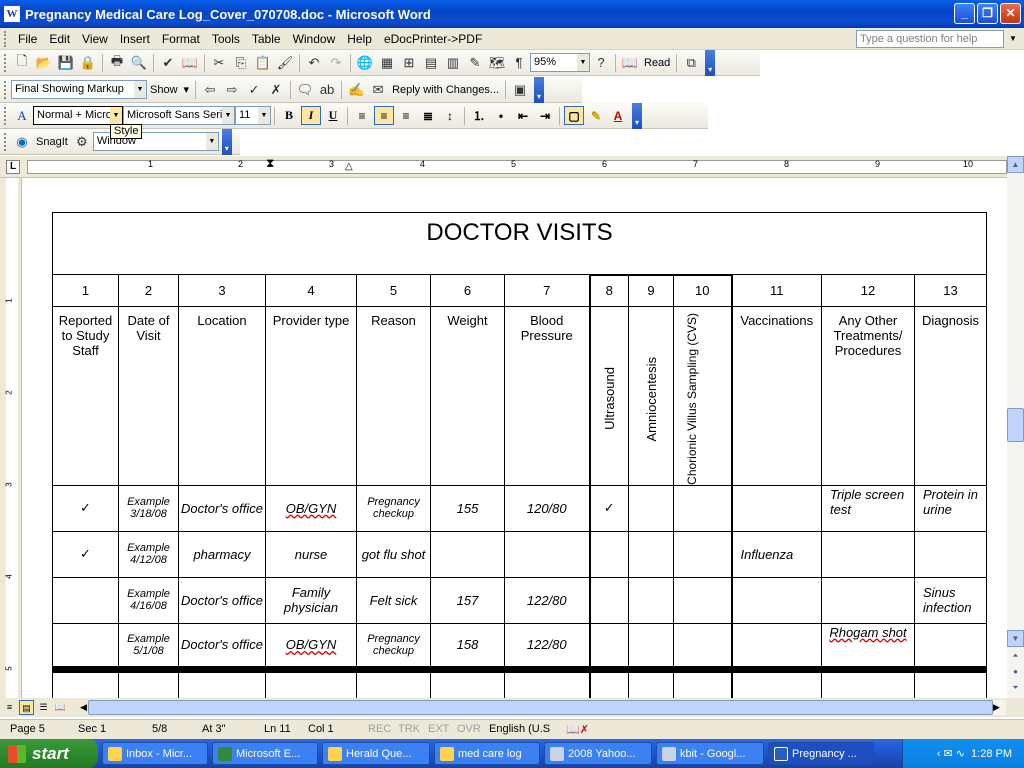  I want to click on highlight-color-icon: ✎, so click(596, 115).